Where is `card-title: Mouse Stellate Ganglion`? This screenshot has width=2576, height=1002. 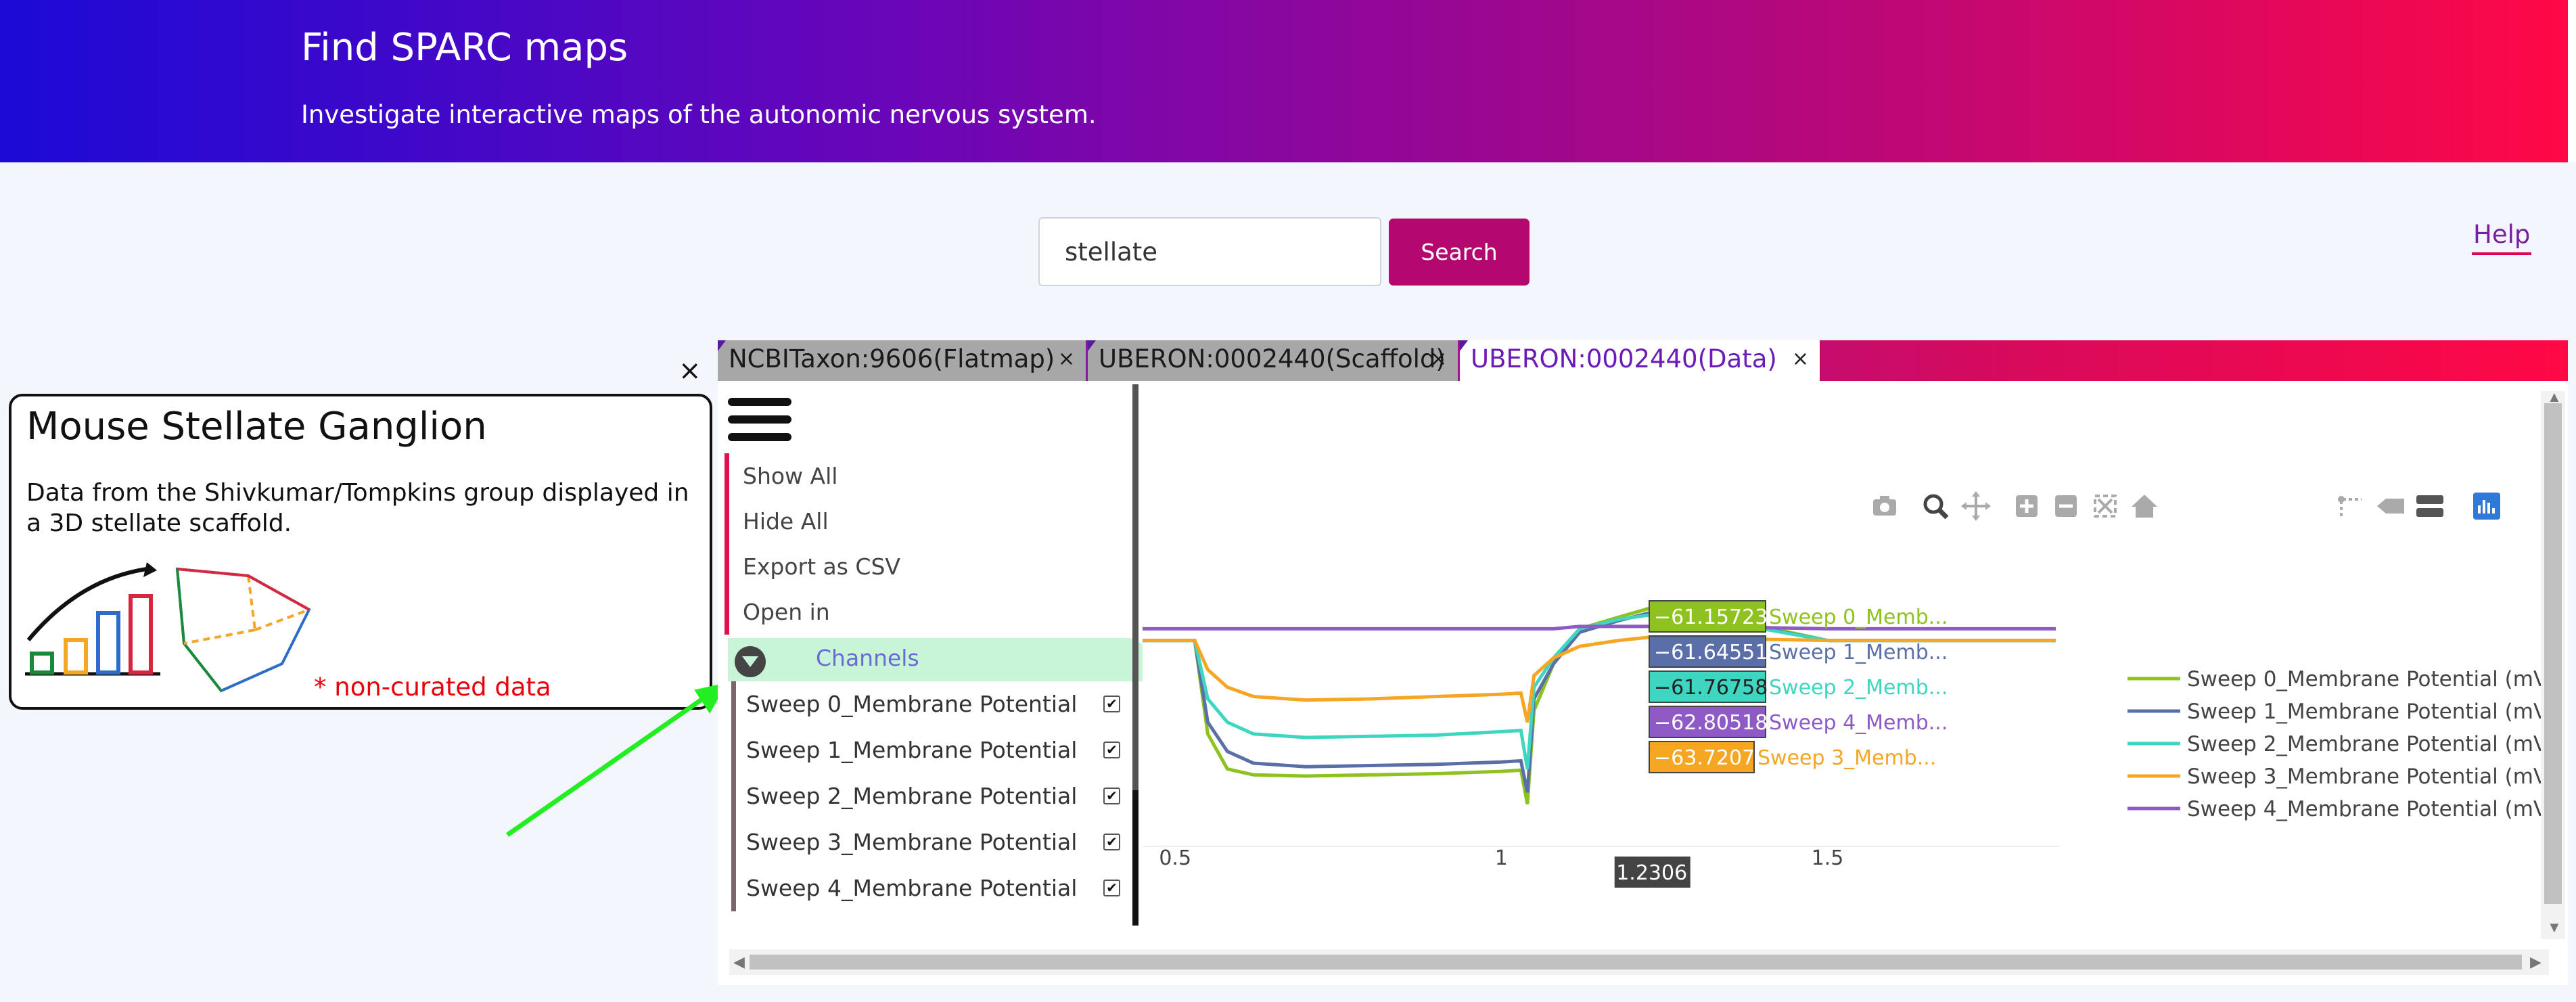 card-title: Mouse Stellate Ganglion is located at coordinates (256, 427).